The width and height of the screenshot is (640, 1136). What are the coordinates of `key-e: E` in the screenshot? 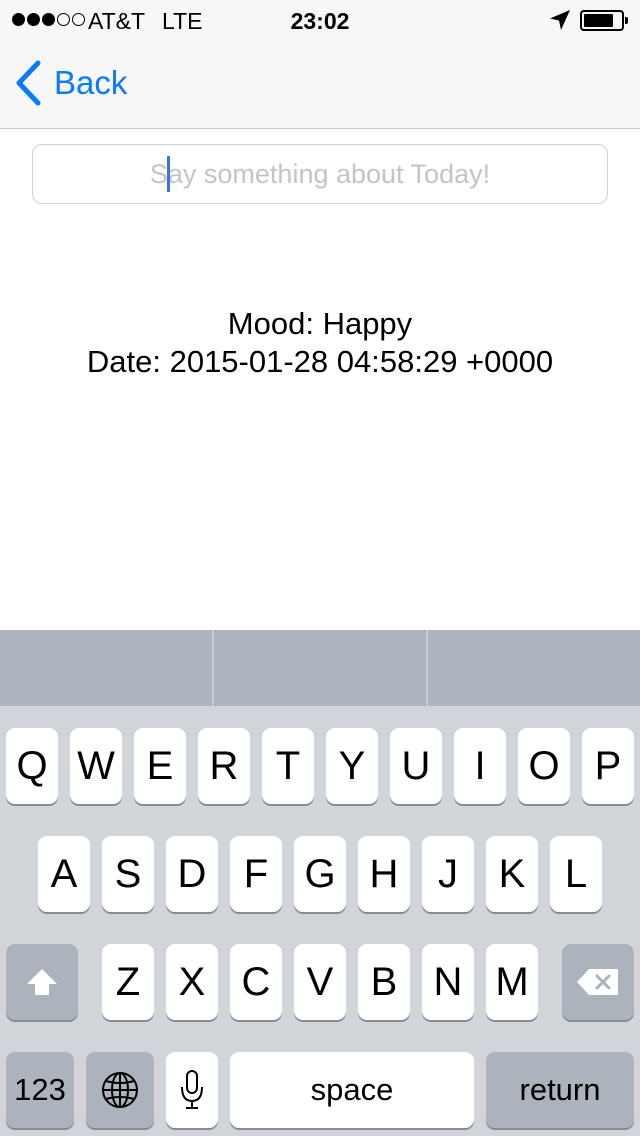 It's located at (160, 766).